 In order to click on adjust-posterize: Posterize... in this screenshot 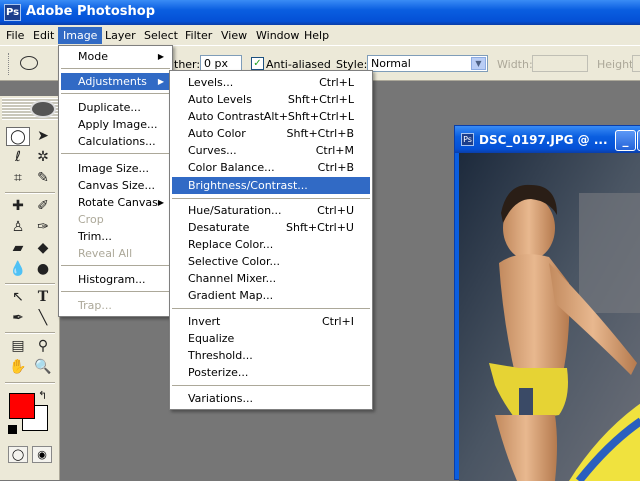, I will do `click(271, 372)`.